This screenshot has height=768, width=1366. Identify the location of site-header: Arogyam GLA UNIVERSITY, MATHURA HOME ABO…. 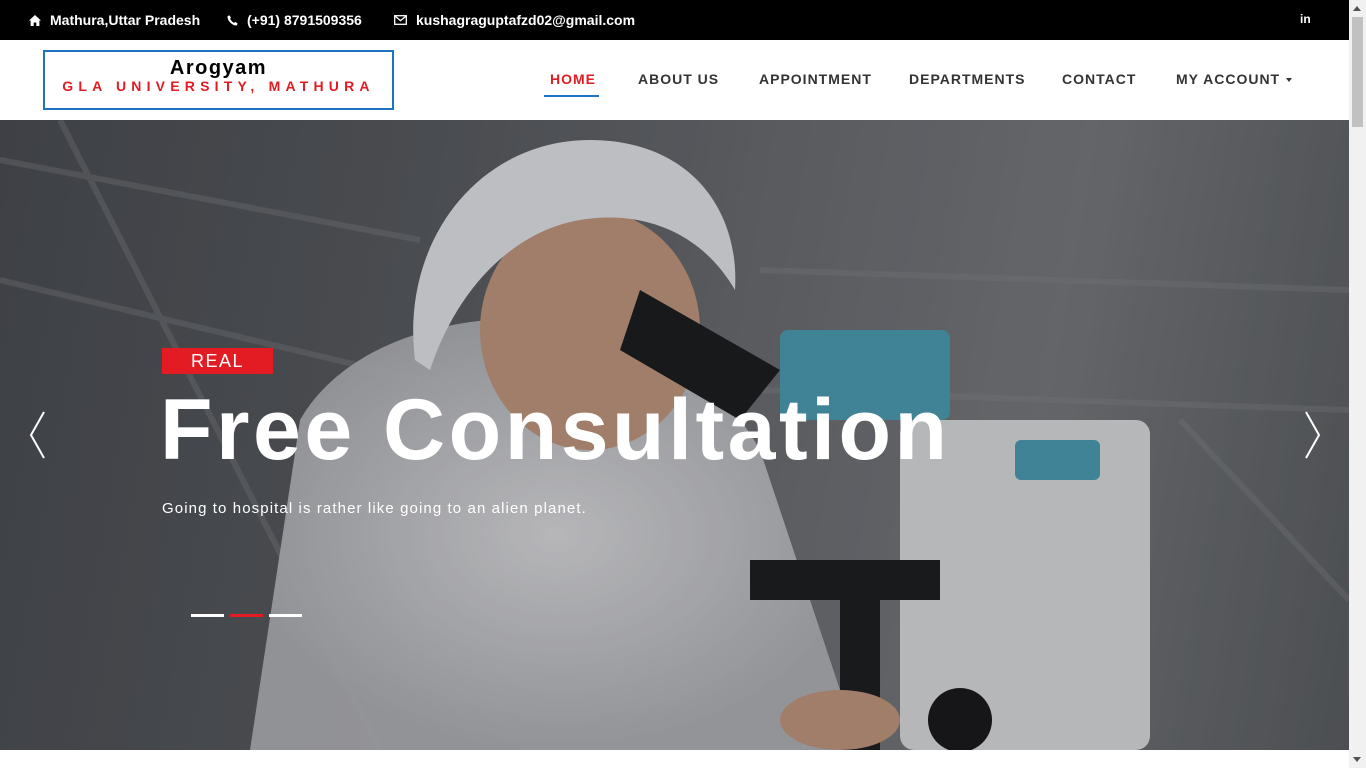
(674, 80).